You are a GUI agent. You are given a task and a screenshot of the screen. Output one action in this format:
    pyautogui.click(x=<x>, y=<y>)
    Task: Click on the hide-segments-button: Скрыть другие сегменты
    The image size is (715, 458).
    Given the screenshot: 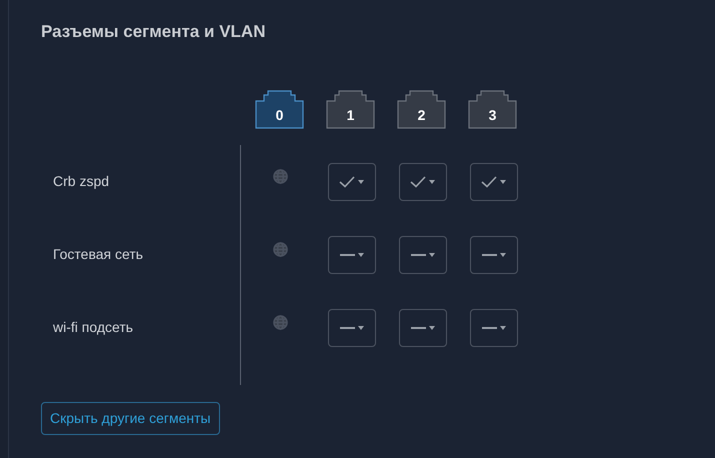 What is the action you would take?
    pyautogui.click(x=130, y=418)
    